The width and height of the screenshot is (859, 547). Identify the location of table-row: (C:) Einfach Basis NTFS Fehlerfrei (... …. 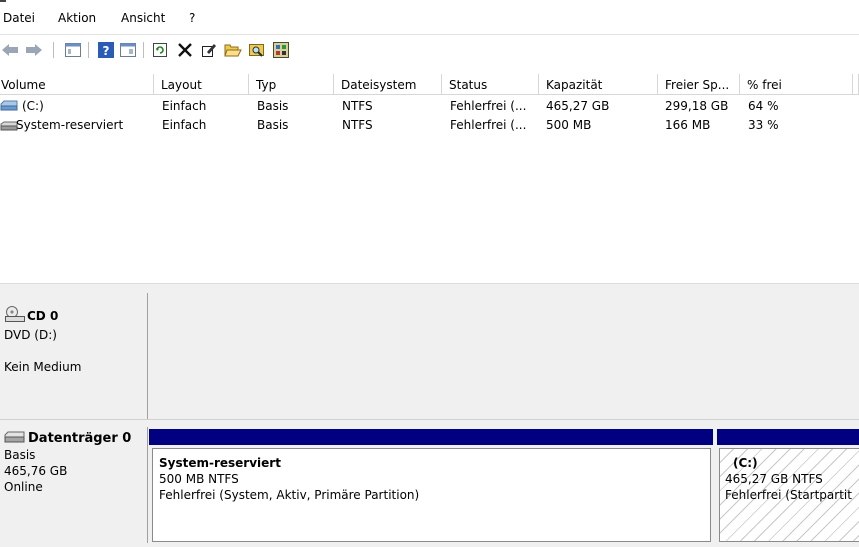
(429, 106).